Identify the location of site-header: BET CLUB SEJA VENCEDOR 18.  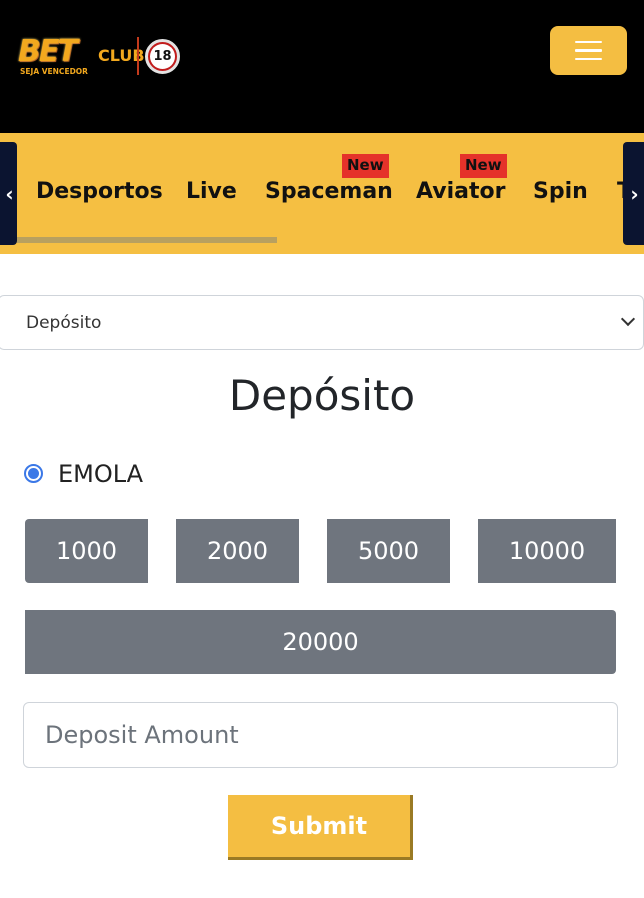
(322, 66).